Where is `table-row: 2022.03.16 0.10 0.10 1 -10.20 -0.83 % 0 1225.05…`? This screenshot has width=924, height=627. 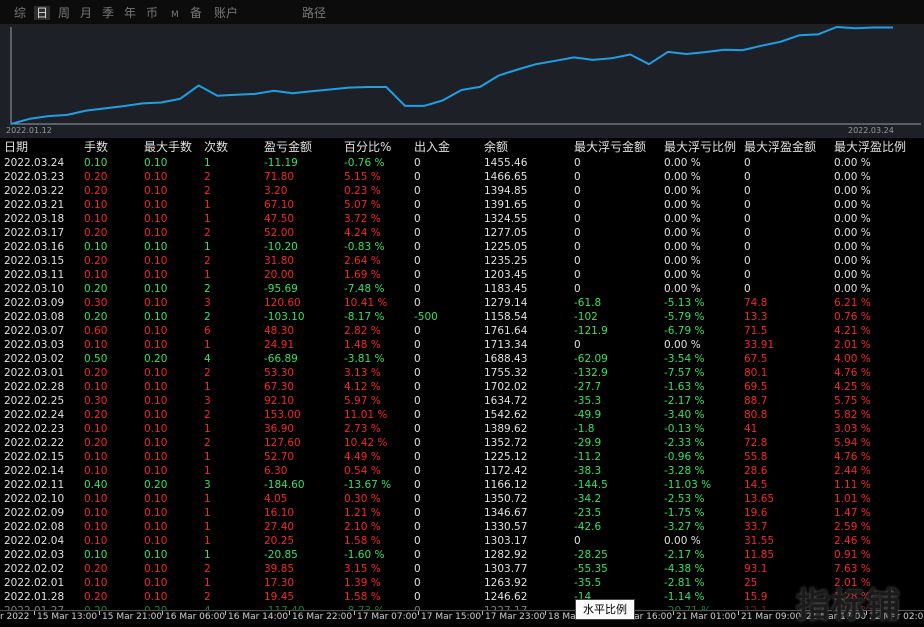 table-row: 2022.03.16 0.10 0.10 1 -10.20 -0.83 % 0 1225.05… is located at coordinates (462, 247).